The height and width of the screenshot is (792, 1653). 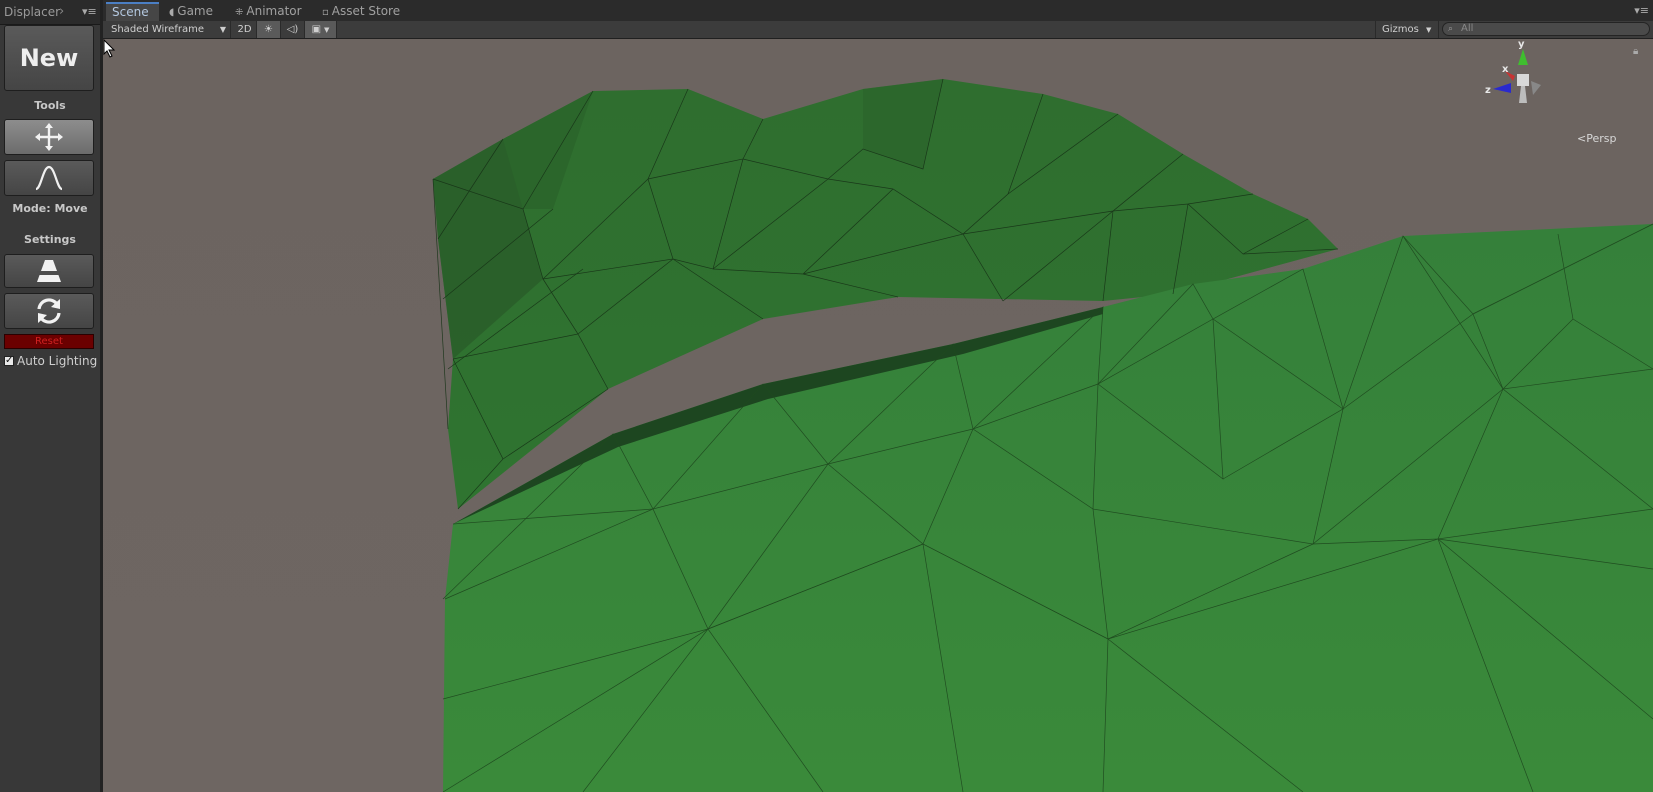 I want to click on curve-icon, so click(x=49, y=178).